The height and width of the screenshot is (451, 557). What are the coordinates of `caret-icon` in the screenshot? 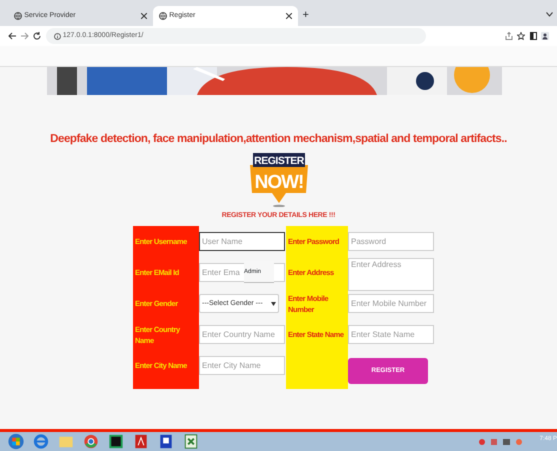 It's located at (273, 304).